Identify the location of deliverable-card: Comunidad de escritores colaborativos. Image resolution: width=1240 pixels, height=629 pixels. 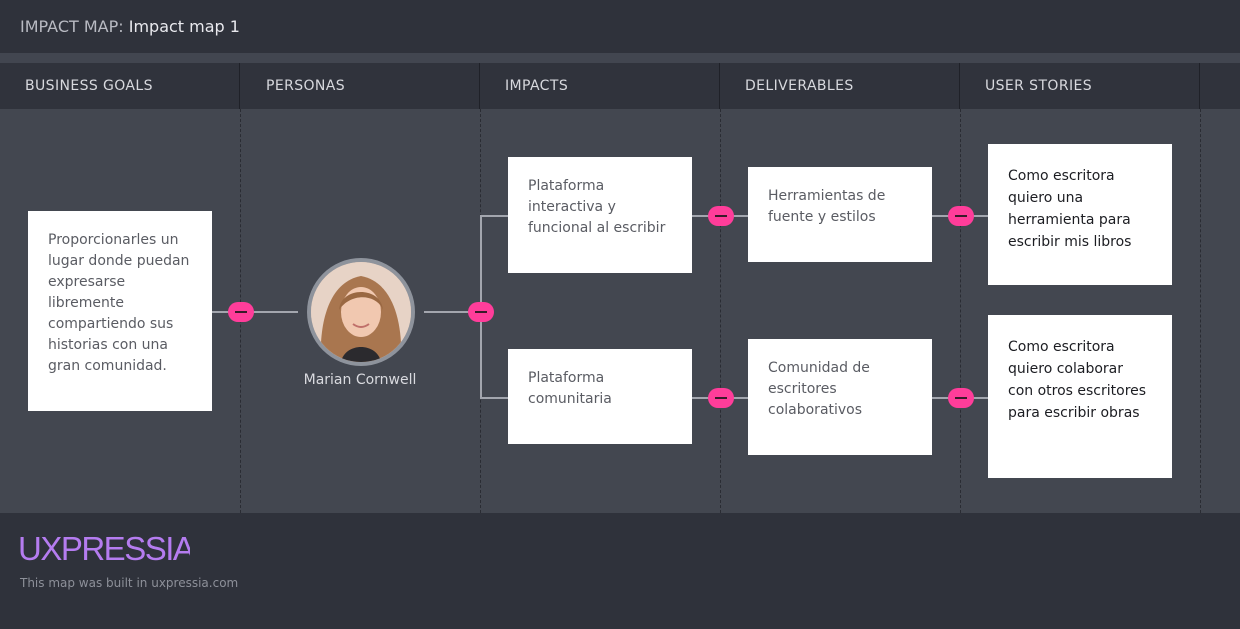
(840, 397).